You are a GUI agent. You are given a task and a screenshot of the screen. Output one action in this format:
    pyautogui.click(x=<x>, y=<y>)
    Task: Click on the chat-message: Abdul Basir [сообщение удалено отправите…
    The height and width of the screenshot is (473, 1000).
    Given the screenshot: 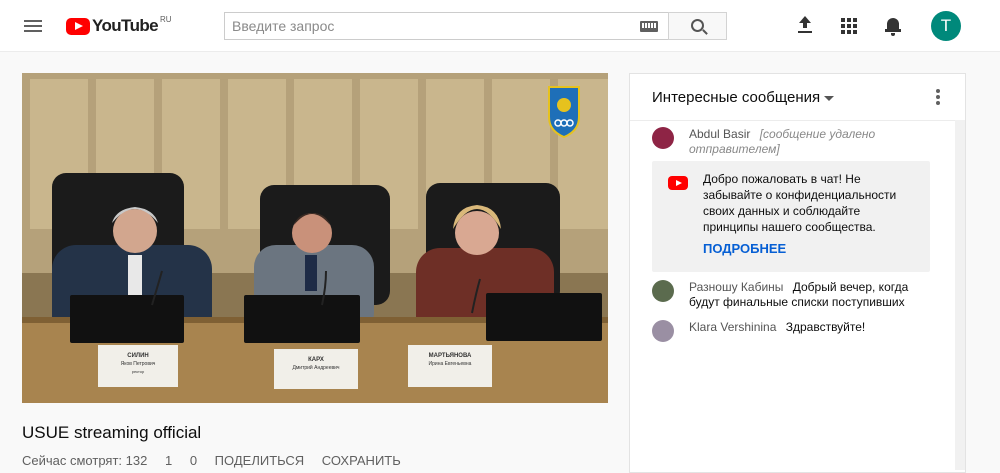 What is the action you would take?
    pyautogui.click(x=784, y=142)
    